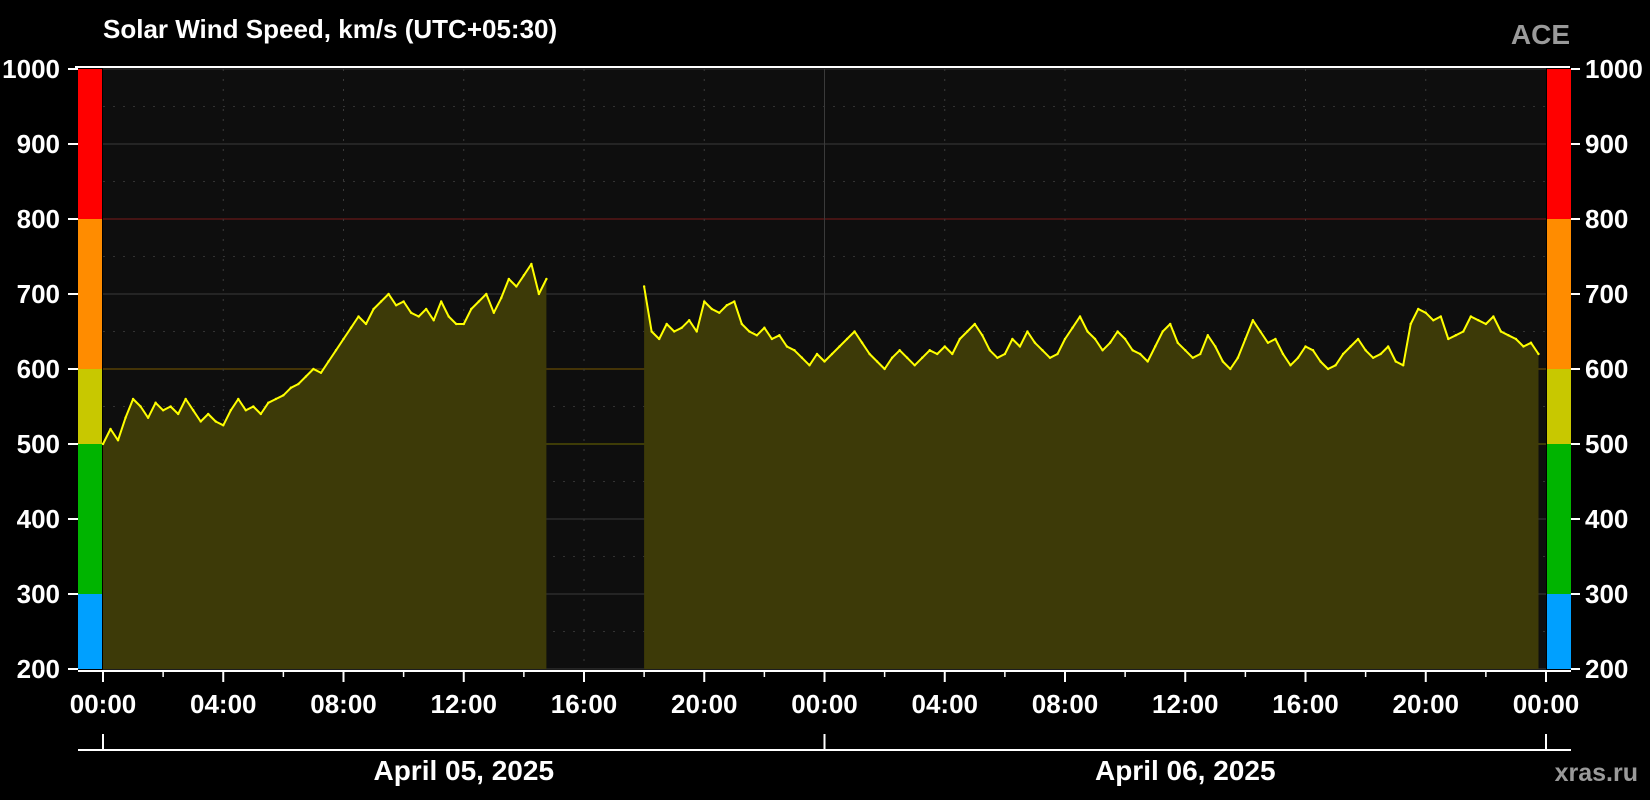  I want to click on watermark: xras.ru, so click(1596, 773).